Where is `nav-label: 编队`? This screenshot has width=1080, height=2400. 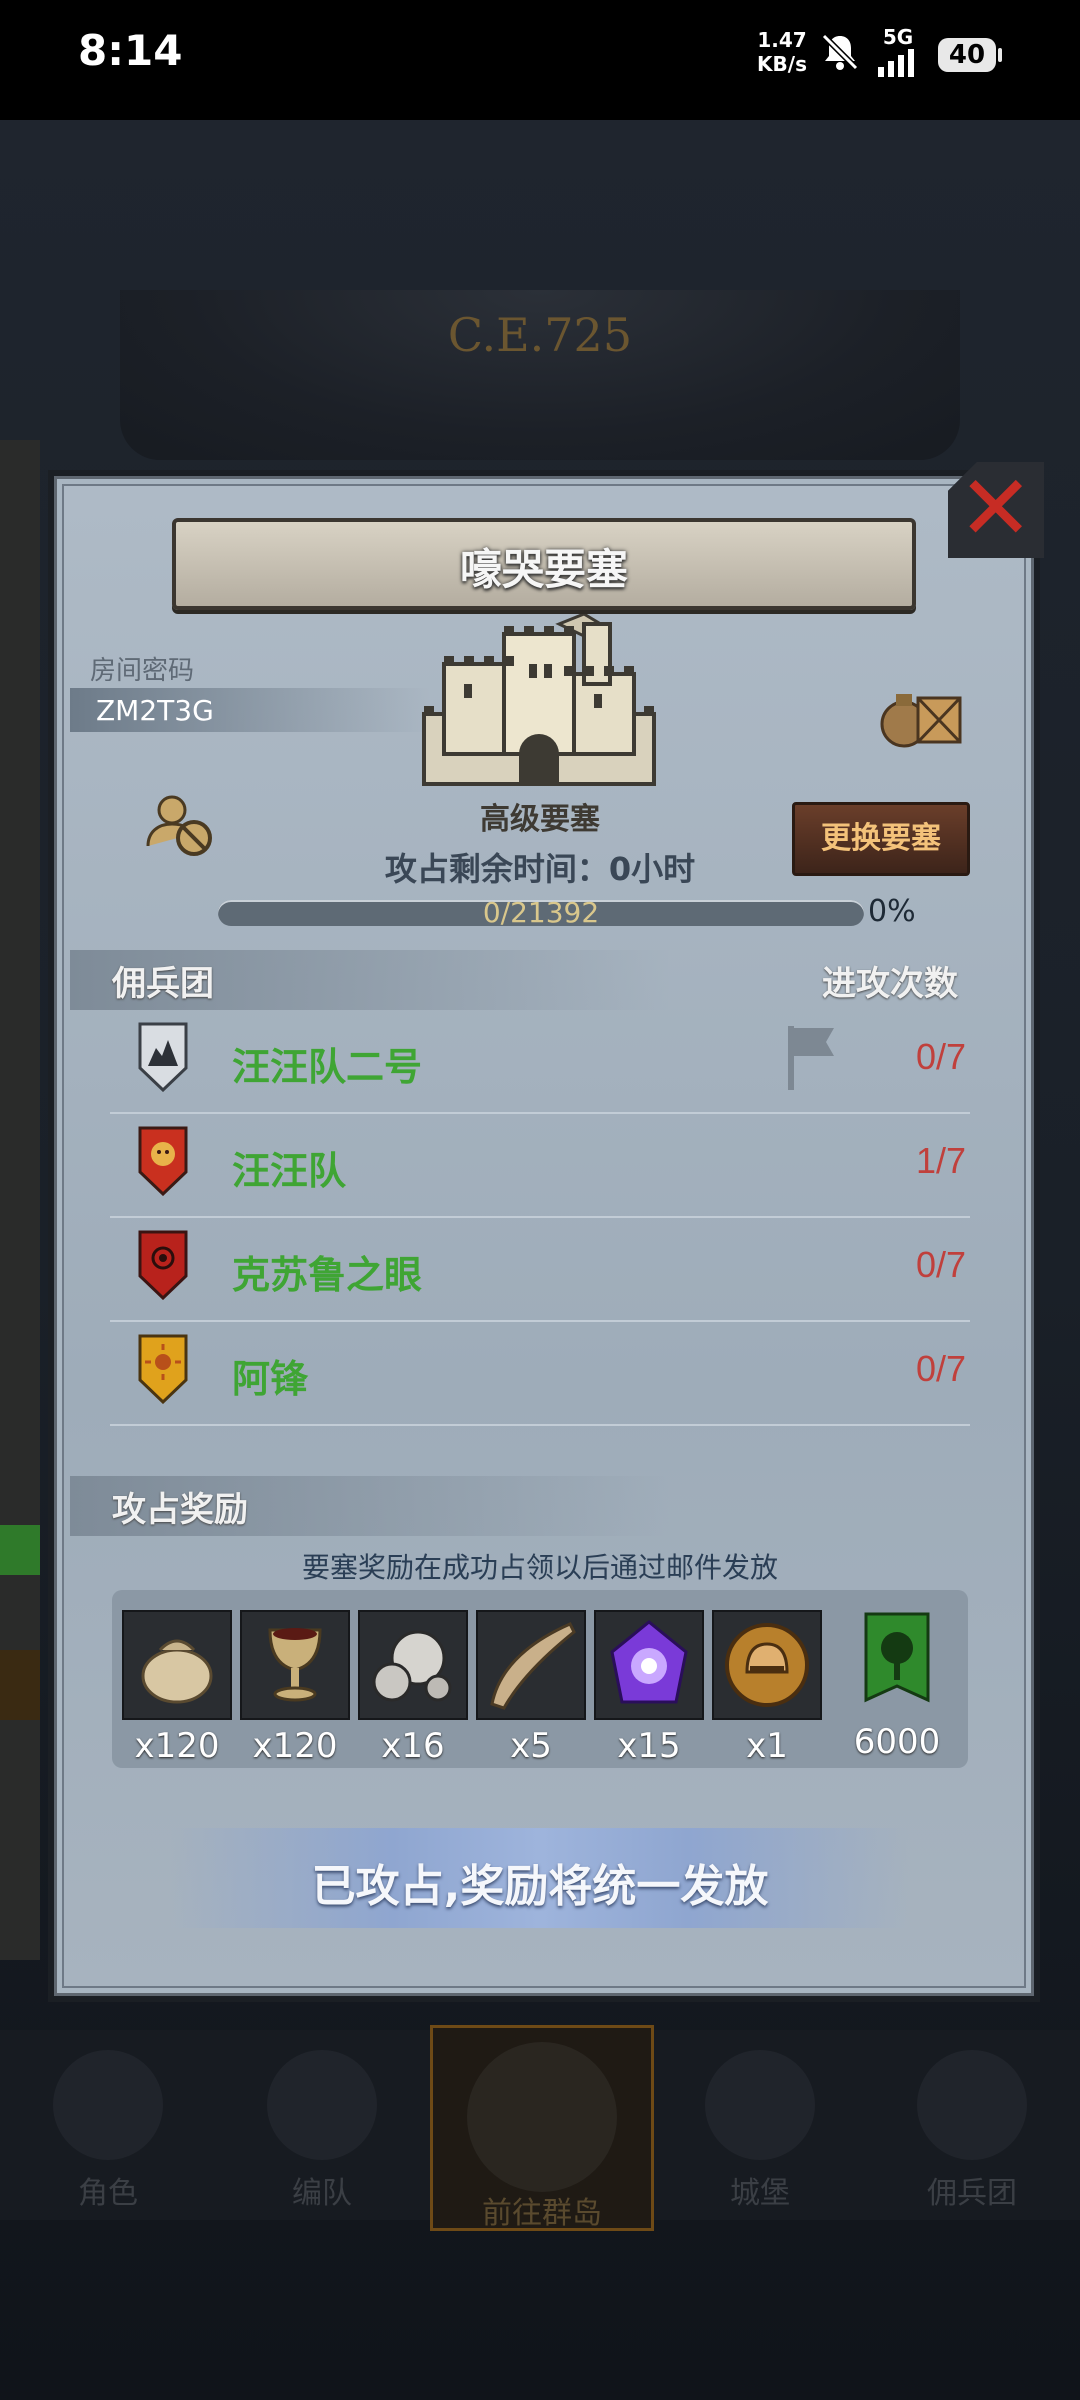 nav-label: 编队 is located at coordinates (322, 2193).